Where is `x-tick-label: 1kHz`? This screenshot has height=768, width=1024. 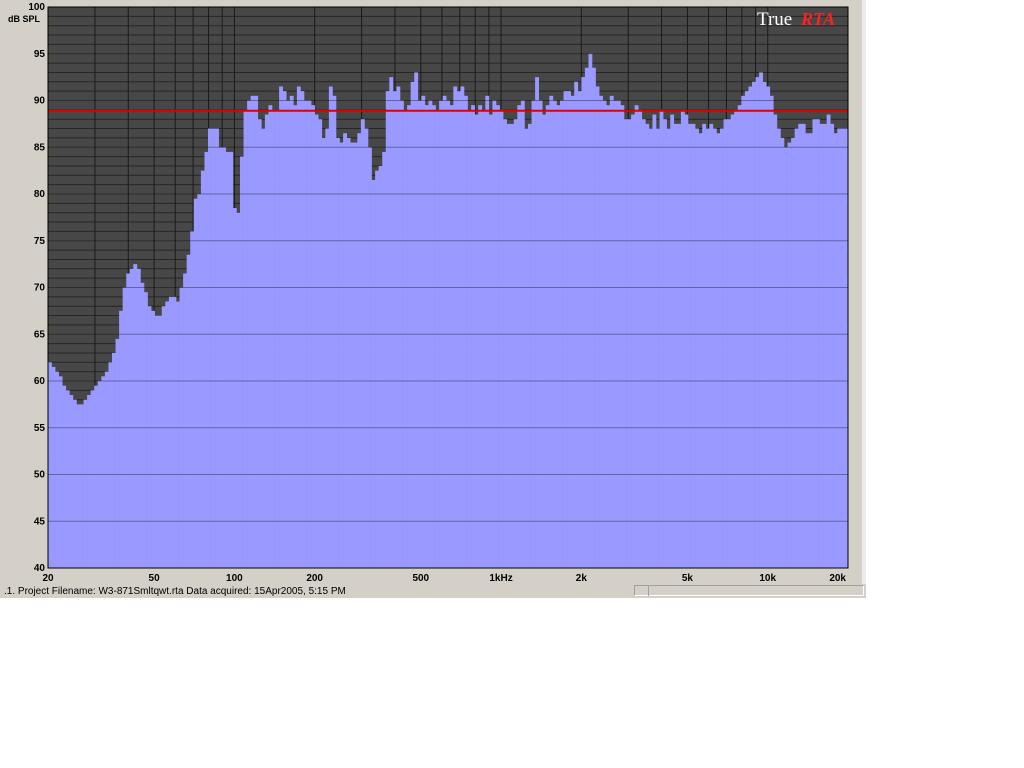 x-tick-label: 1kHz is located at coordinates (500, 578).